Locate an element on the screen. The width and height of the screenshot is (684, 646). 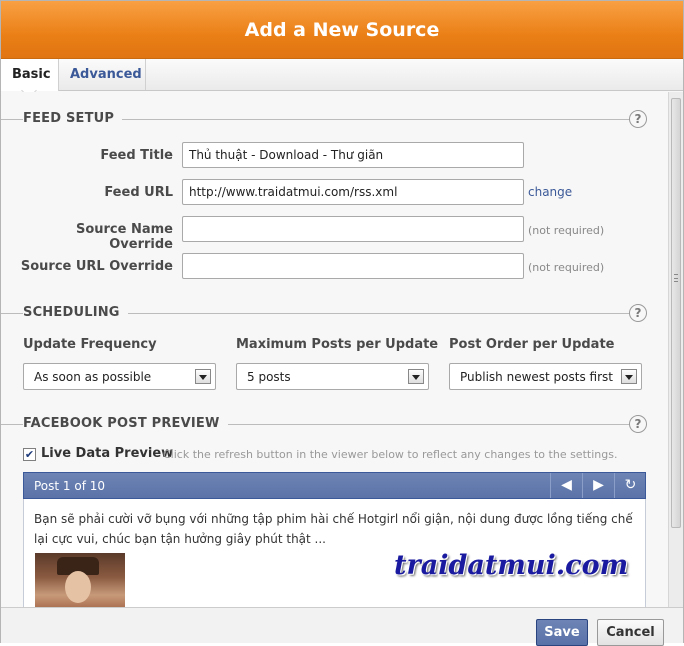
scheduling-header: SCHEDULING ? is located at coordinates (324, 313).